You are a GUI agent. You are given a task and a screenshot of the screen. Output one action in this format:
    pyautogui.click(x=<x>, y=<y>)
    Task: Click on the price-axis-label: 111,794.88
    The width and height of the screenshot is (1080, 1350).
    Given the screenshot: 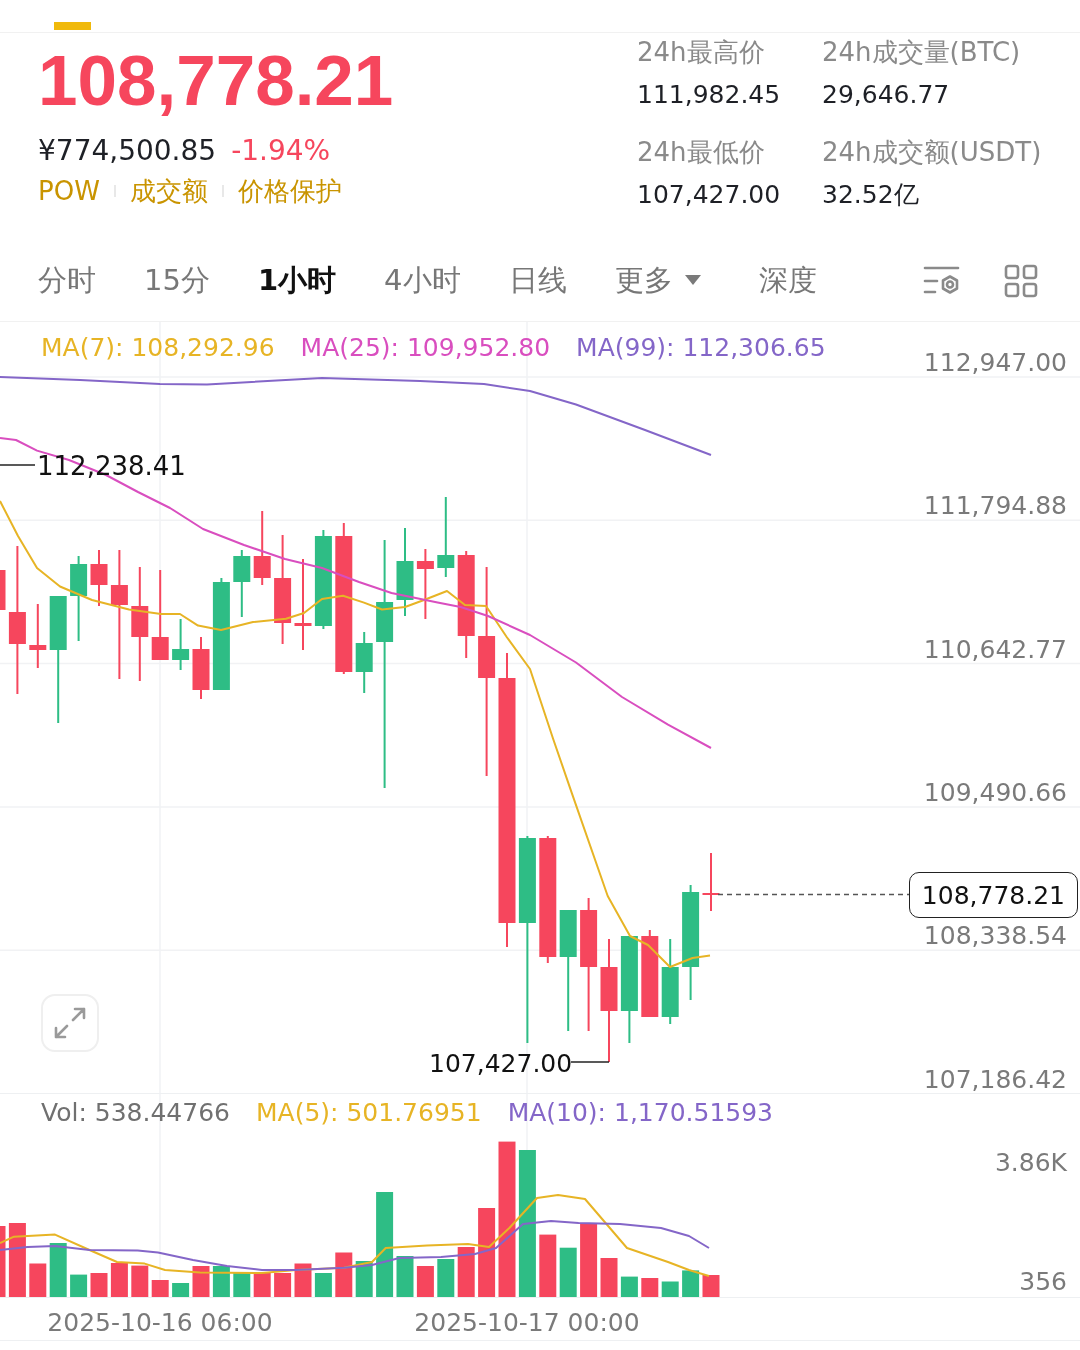 What is the action you would take?
    pyautogui.click(x=995, y=506)
    